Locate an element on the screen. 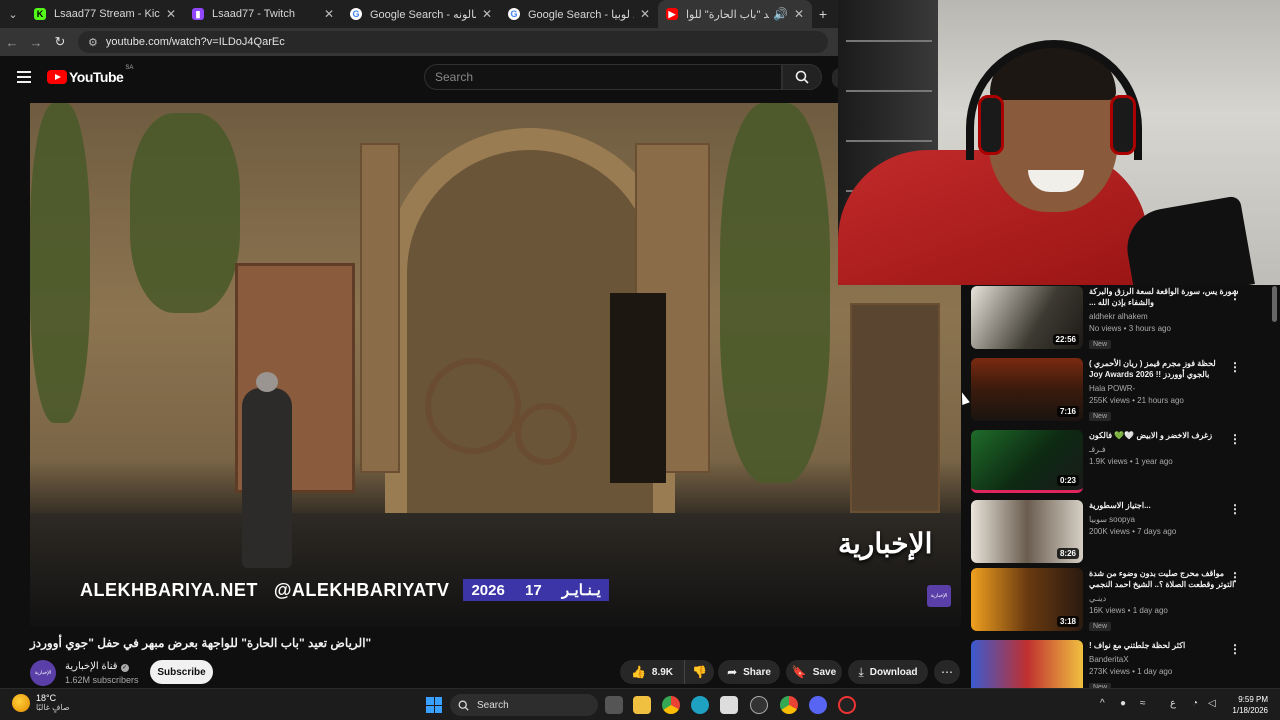 The height and width of the screenshot is (720, 1280). browser-tab-twitch: ▮ Lsaad77 - Twitch ✕ is located at coordinates (263, 14).